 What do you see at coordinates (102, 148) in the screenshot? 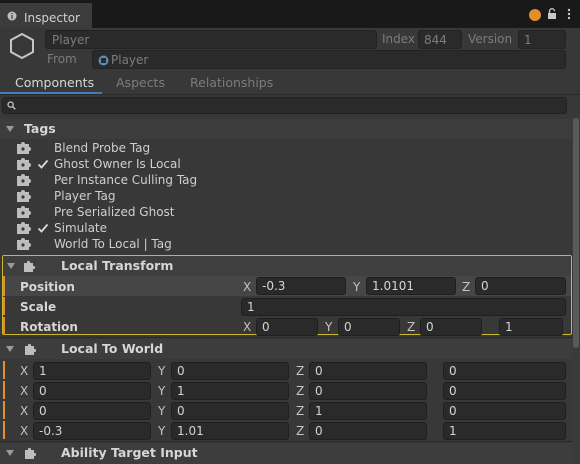
I see `tag-label: Blend Probe Tag` at bounding box center [102, 148].